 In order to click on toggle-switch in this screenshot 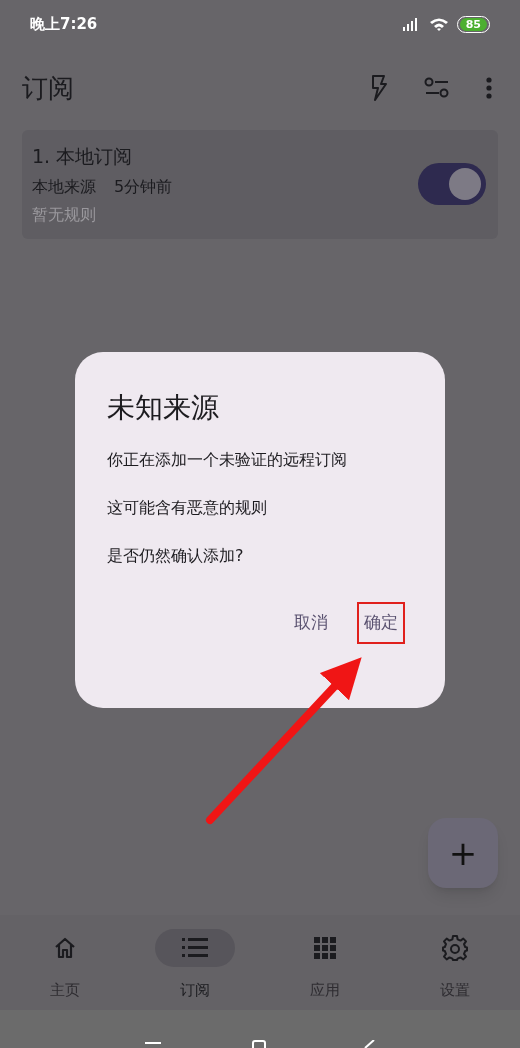, I will do `click(452, 184)`.